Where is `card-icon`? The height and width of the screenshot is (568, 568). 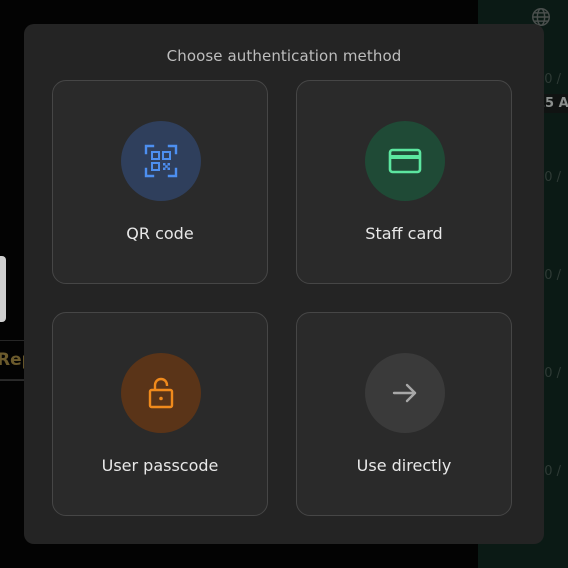
card-icon is located at coordinates (405, 161).